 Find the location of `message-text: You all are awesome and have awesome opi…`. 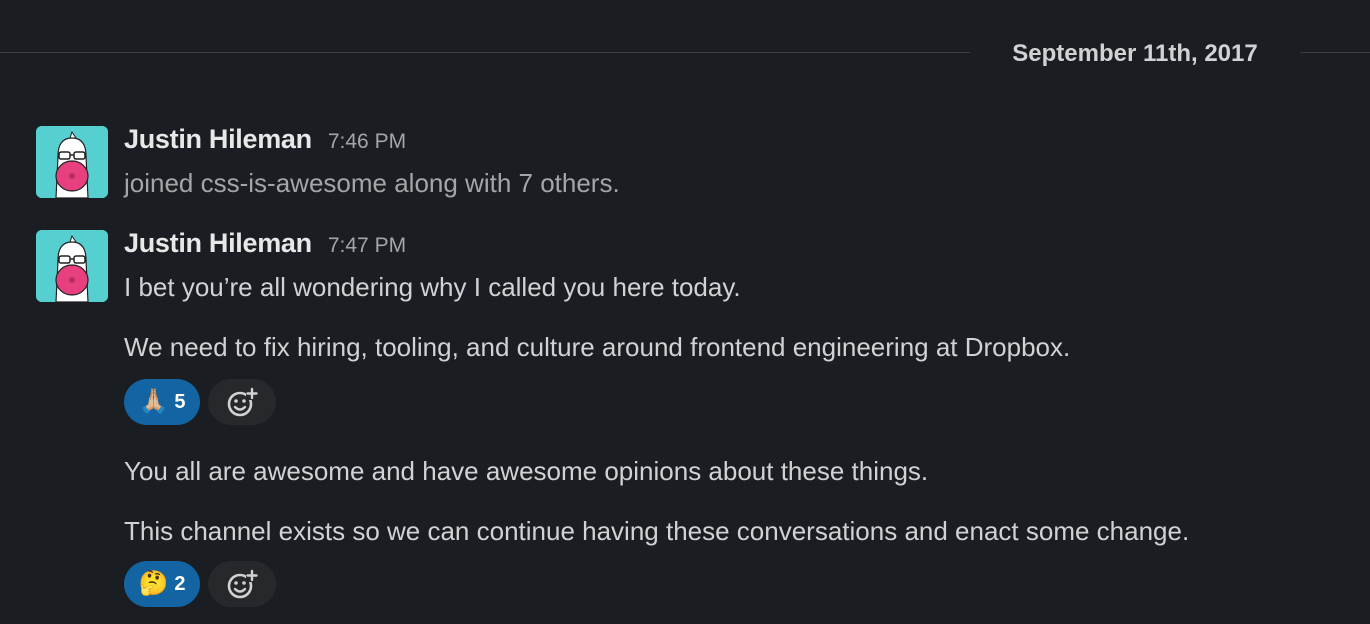

message-text: You all are awesome and have awesome opi… is located at coordinates (526, 471).